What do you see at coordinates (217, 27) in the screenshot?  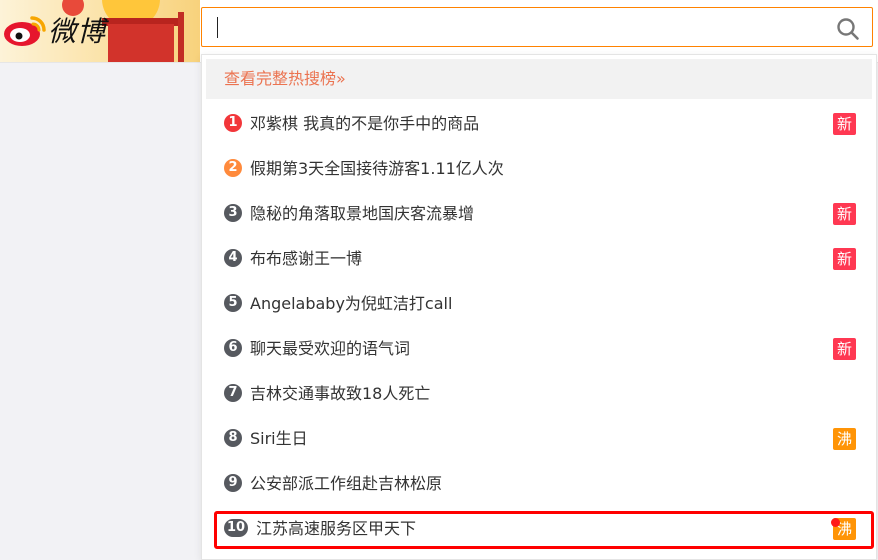 I see `text-cursor` at bounding box center [217, 27].